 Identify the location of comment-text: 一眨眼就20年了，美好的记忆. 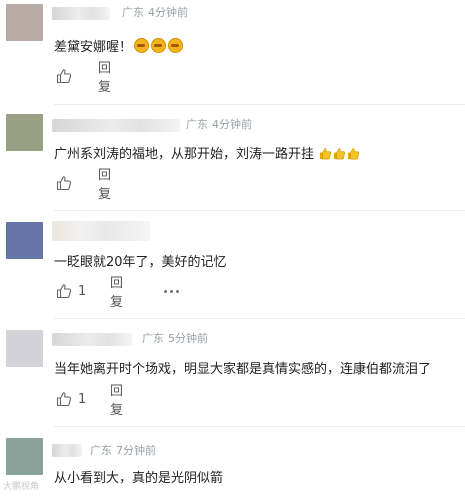
(140, 263).